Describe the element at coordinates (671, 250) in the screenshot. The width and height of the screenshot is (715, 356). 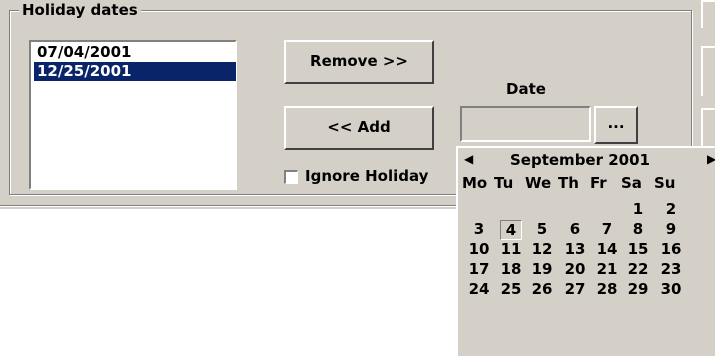
I see `calendar-day: 16` at that location.